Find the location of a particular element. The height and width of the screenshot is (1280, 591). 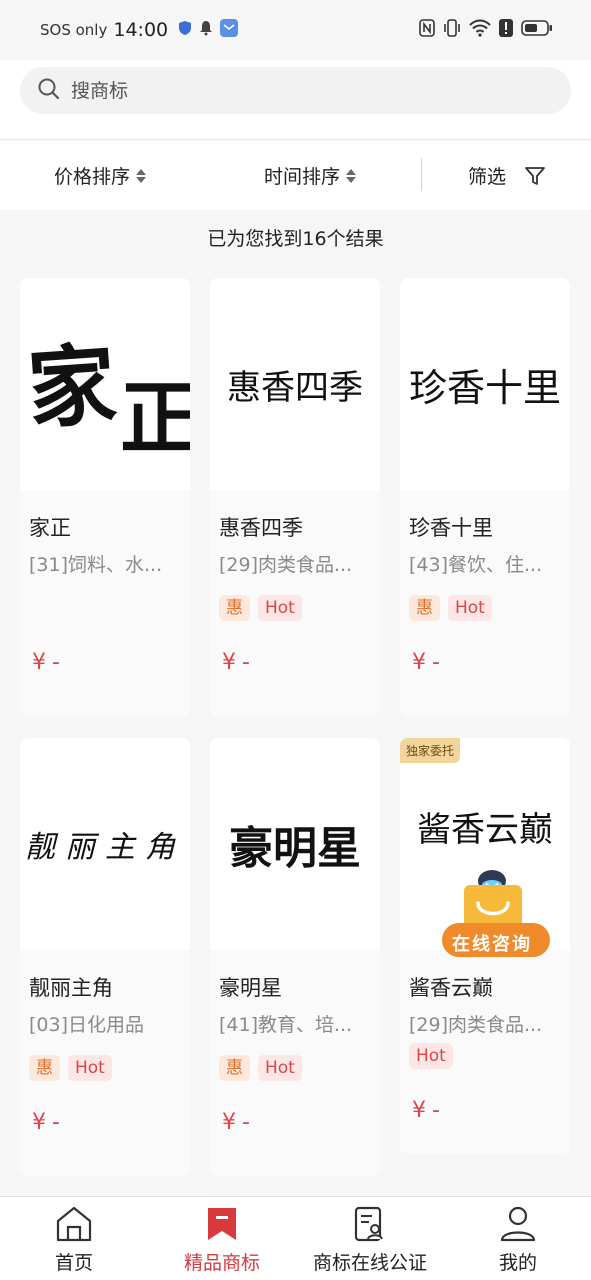

bottom-nav: 首页 精品商标 商标在线公证 我的 is located at coordinates (295, 1238).